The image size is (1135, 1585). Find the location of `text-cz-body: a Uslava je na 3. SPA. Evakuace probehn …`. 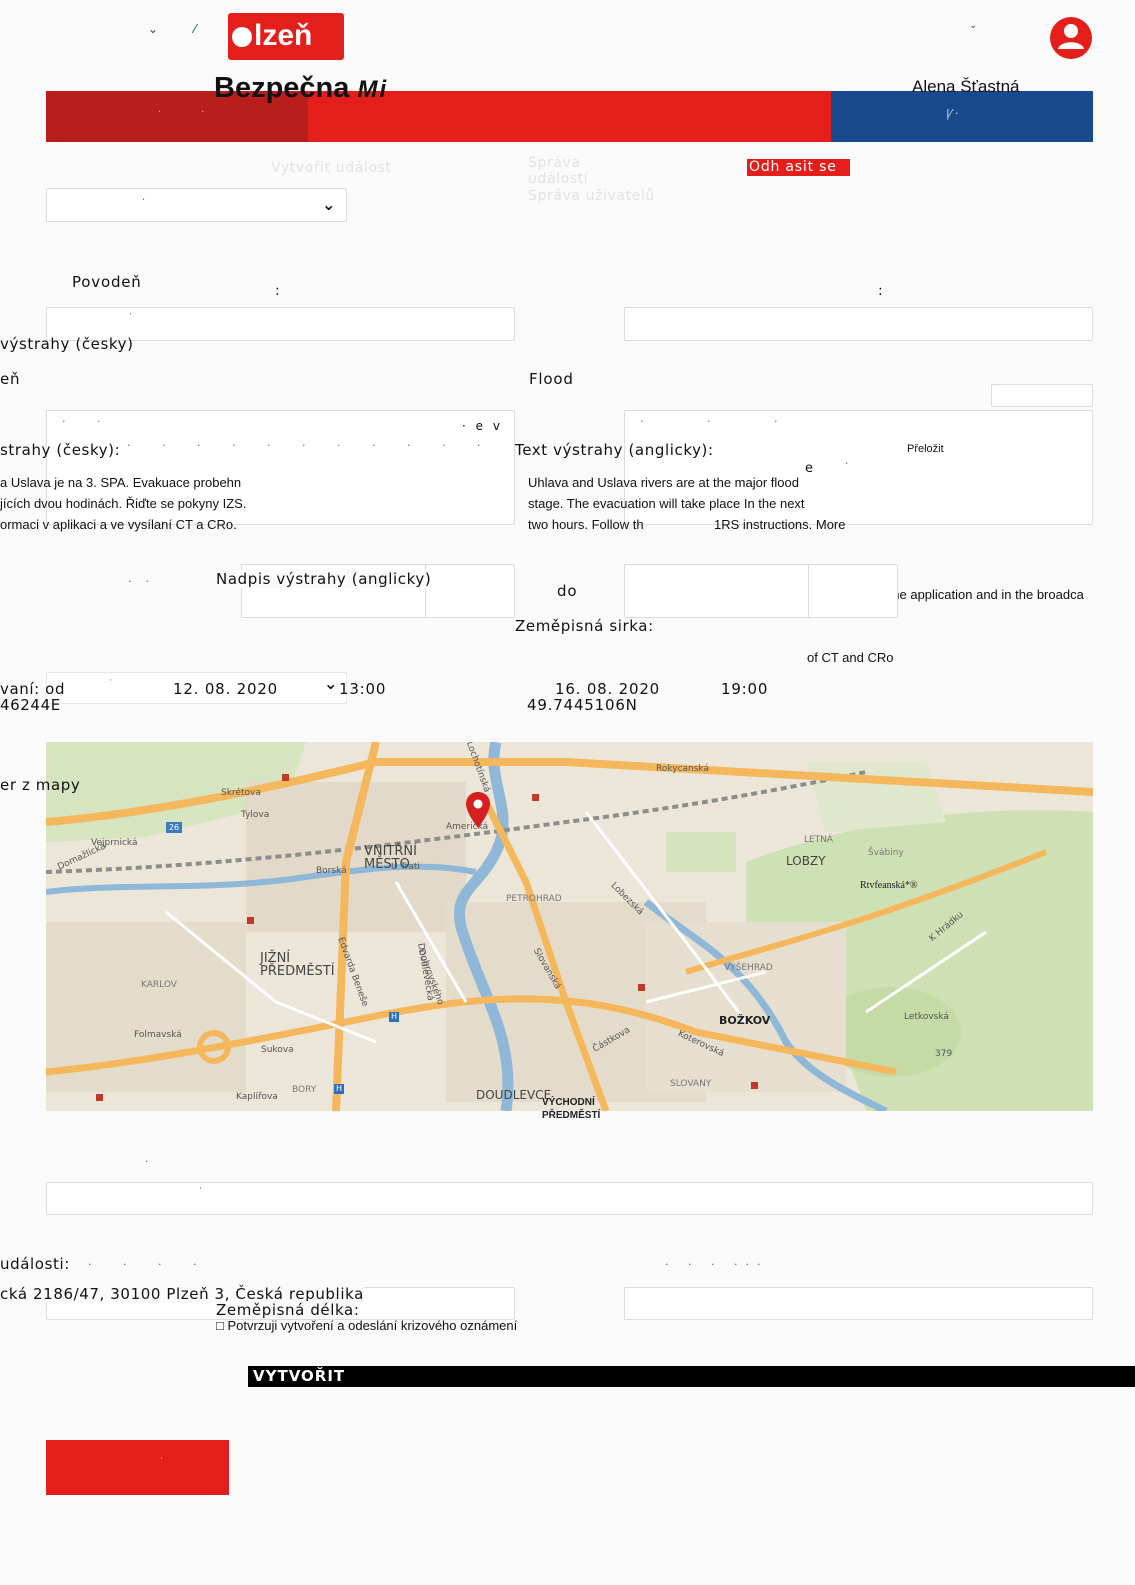

text-cz-body: a Uslava je na 3. SPA. Evakuace probehn … is located at coordinates (123, 503).